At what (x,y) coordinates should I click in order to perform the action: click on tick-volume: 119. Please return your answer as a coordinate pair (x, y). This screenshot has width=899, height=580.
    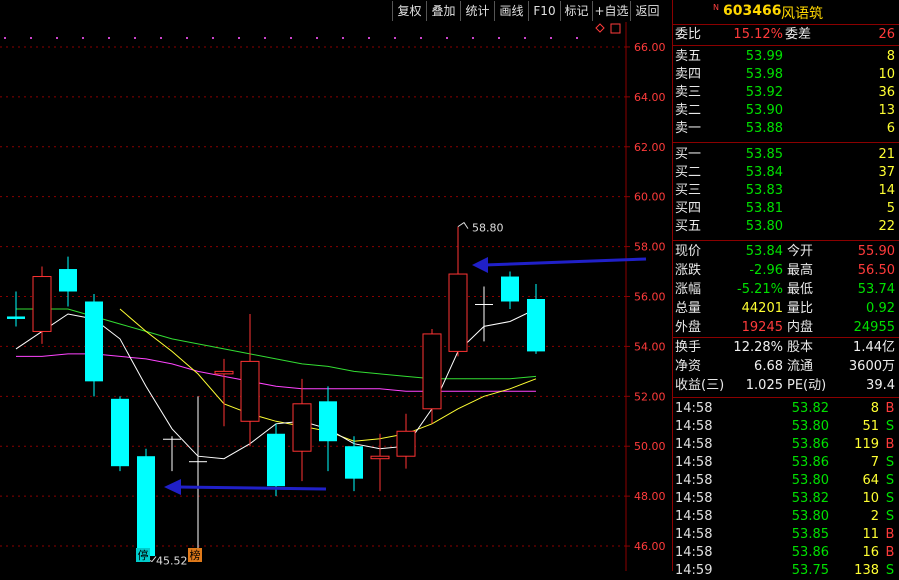
    Looking at the image, I should click on (866, 444).